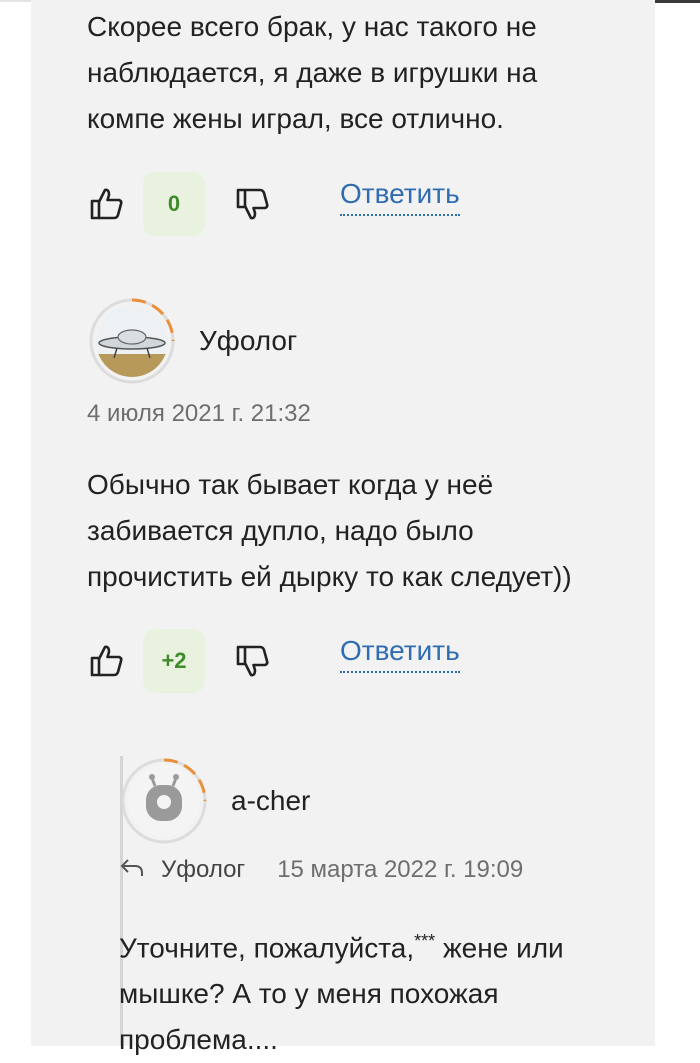  What do you see at coordinates (499, 948) in the screenshot?
I see `comment-3-line-1-tail: жене или` at bounding box center [499, 948].